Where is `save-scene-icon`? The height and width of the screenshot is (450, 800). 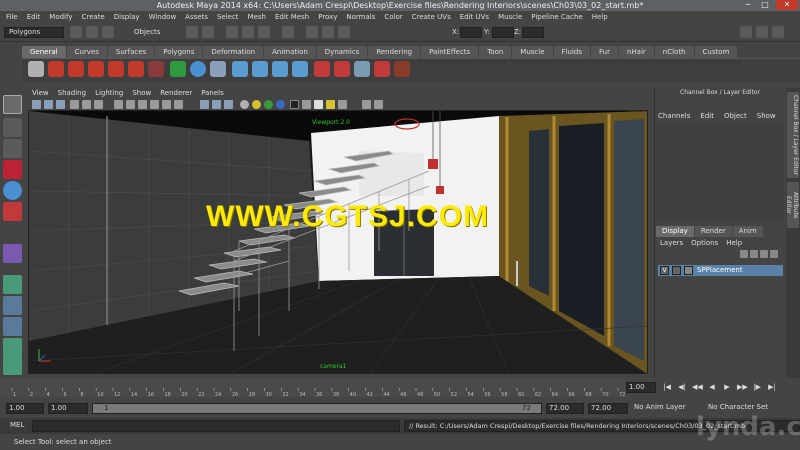 save-scene-icon is located at coordinates (108, 32).